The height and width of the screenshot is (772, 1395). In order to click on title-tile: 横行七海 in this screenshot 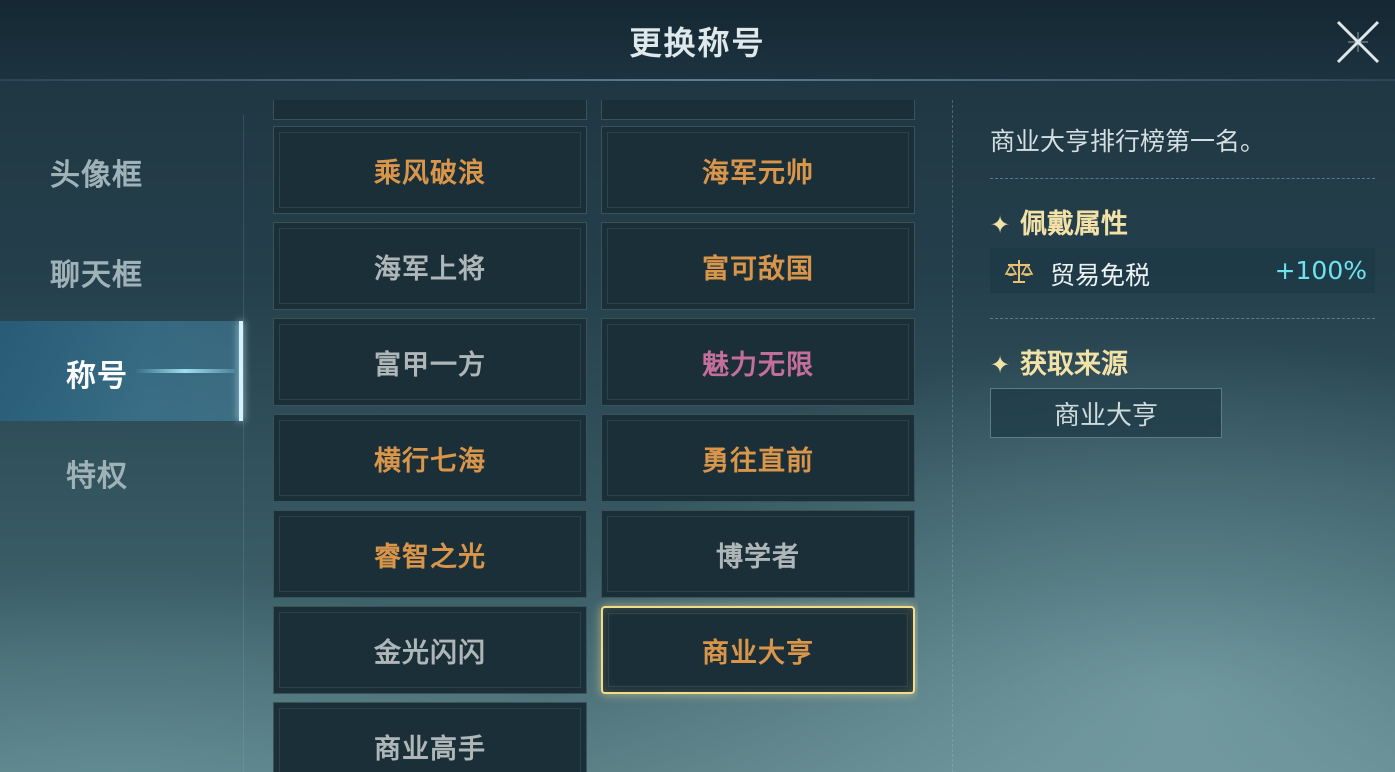, I will do `click(430, 458)`.